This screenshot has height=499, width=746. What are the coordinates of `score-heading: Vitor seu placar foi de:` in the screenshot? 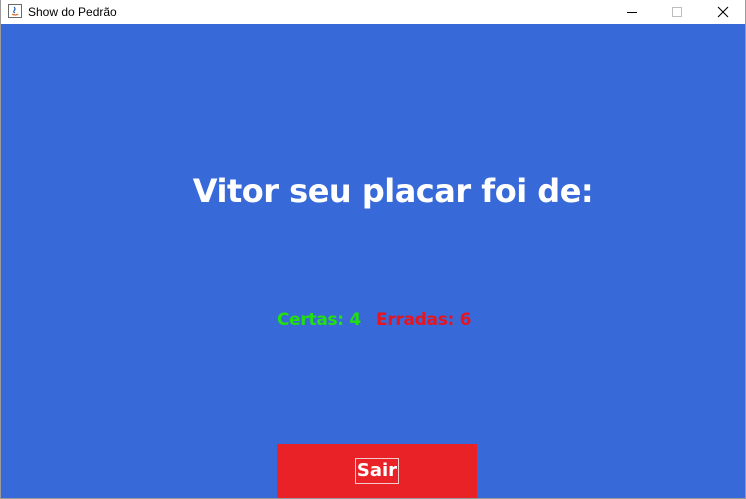 It's located at (393, 191).